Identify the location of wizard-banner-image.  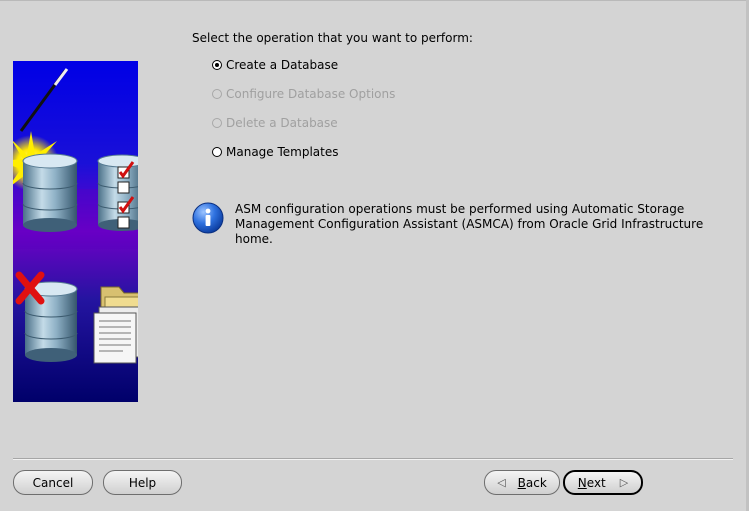
(75, 231).